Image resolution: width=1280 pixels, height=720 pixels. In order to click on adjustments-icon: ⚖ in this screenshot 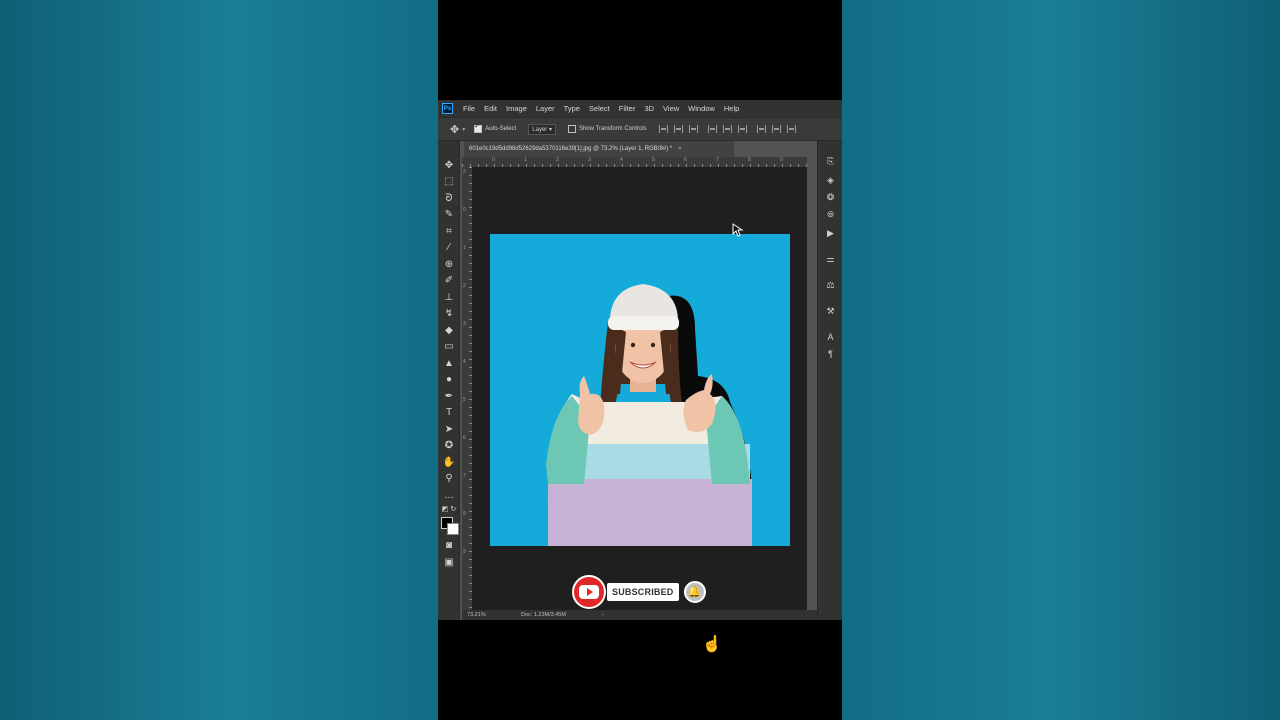, I will do `click(830, 285)`.